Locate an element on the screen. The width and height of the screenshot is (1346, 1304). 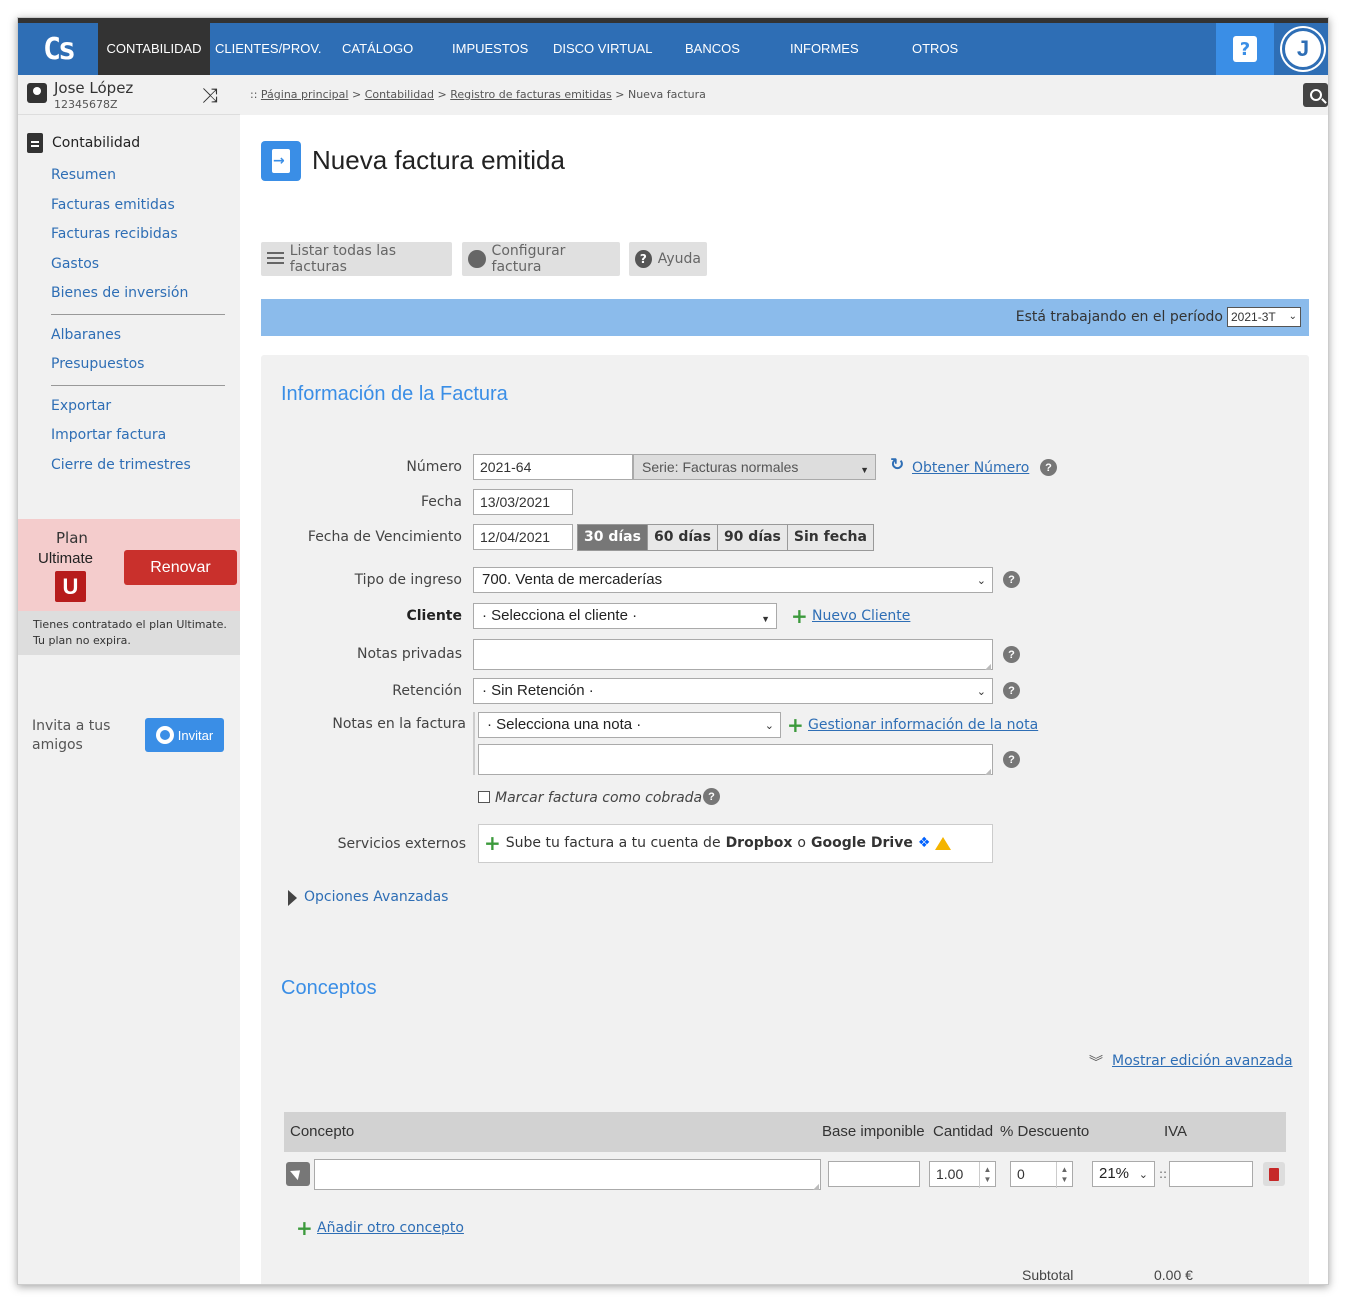
caret-down-icon: ▼ is located at coordinates (864, 470).